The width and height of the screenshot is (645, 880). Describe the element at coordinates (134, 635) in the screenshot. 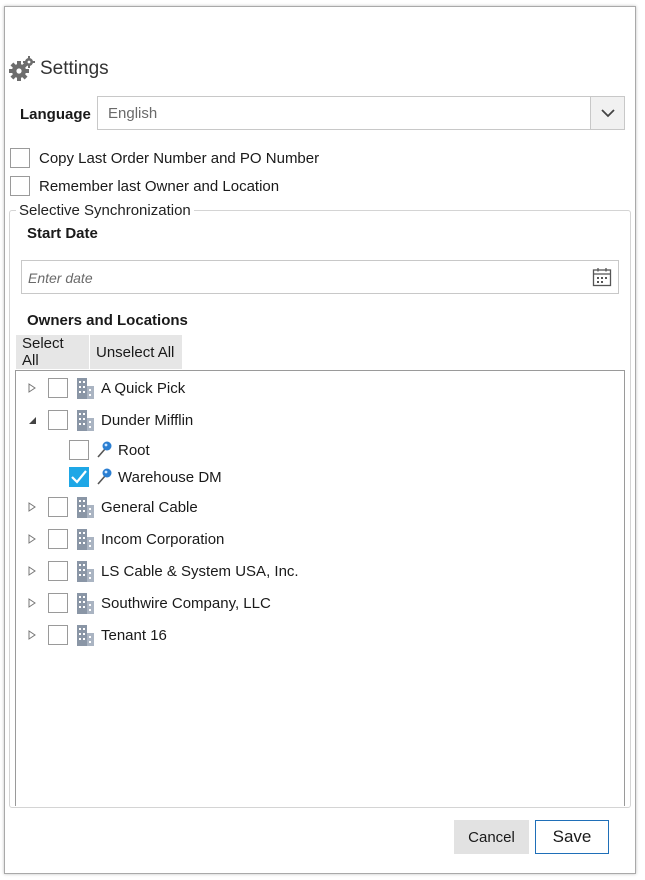

I see `node-label: Tenant 16` at that location.